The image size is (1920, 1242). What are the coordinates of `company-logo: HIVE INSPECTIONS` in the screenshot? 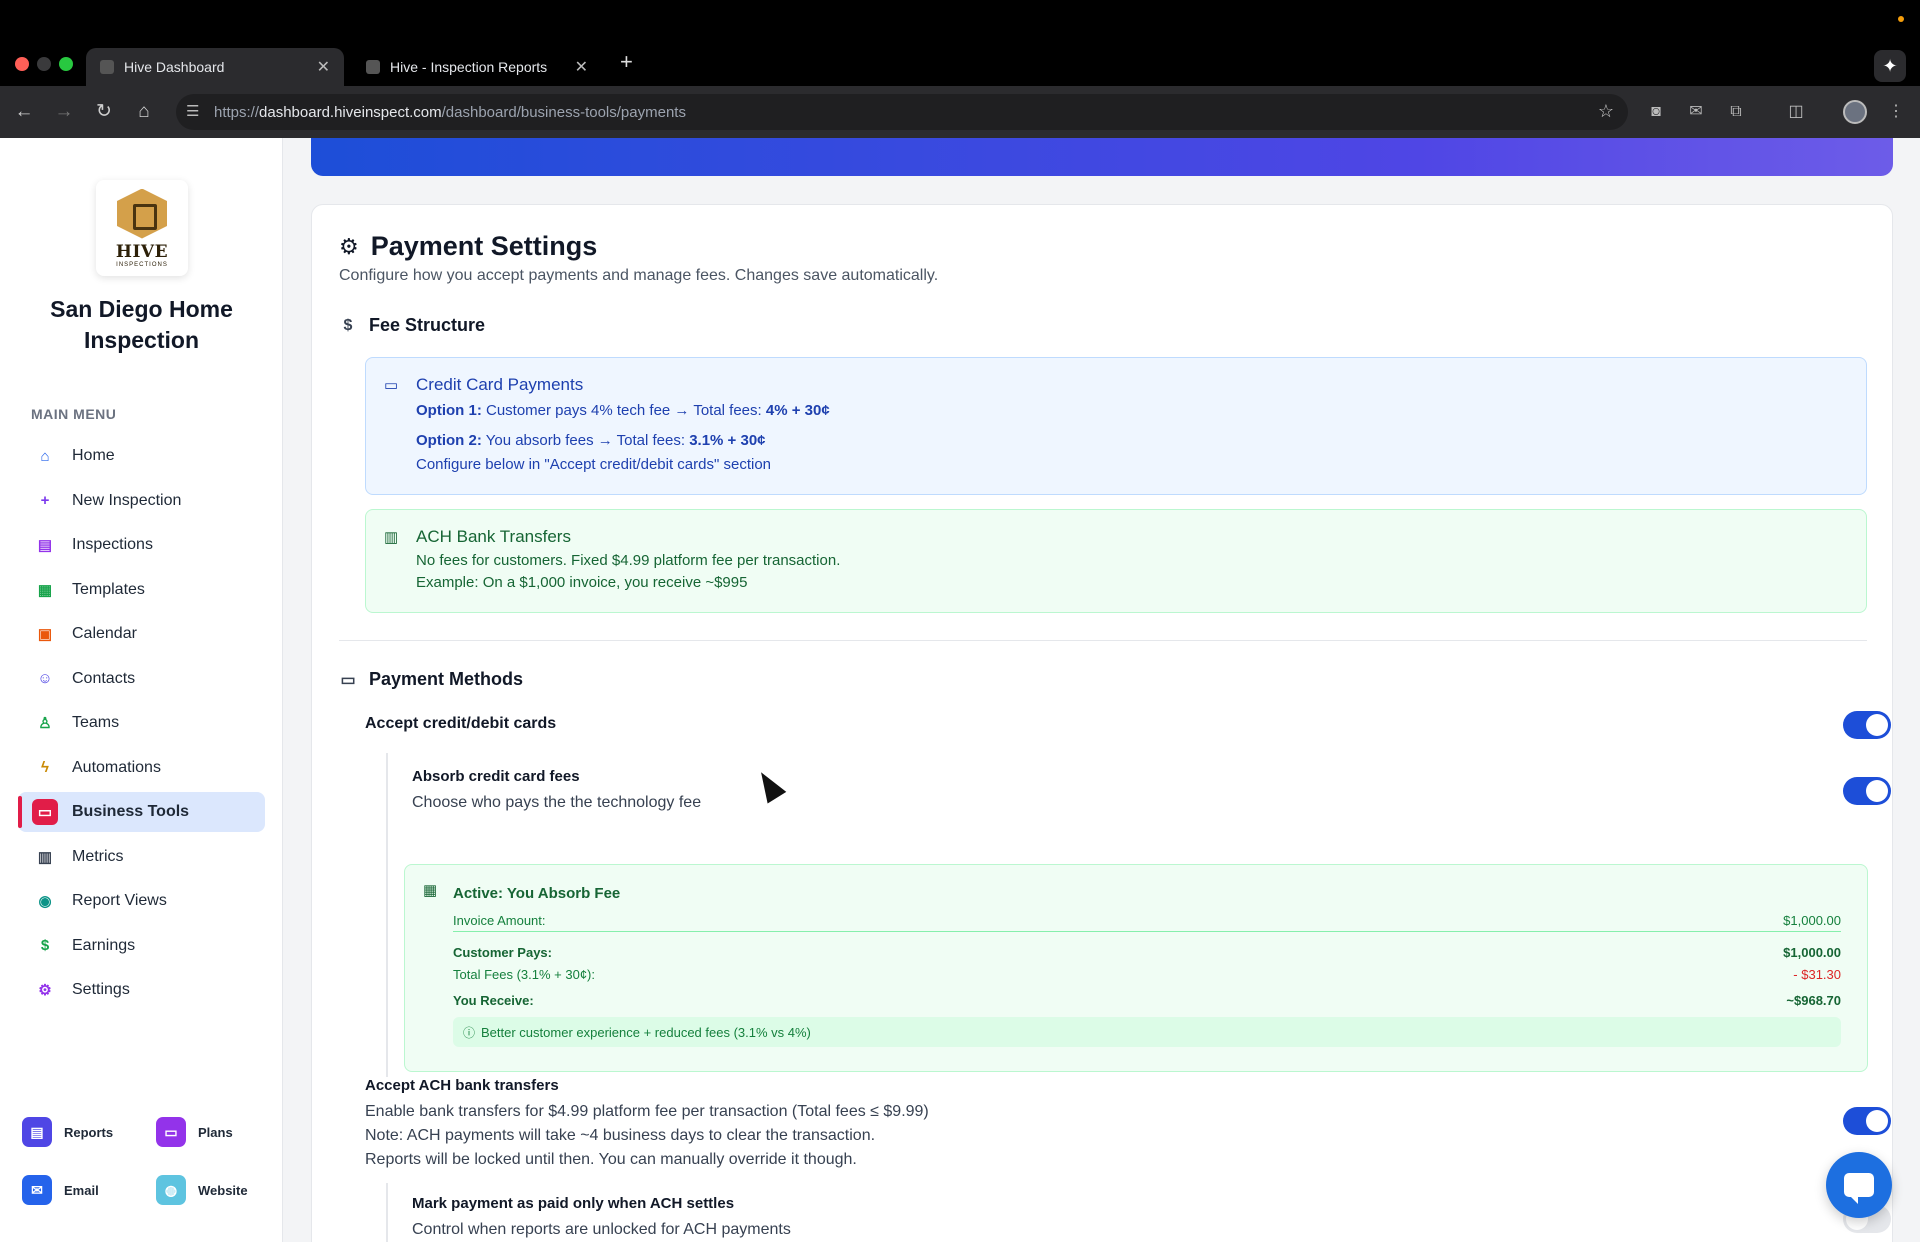 It's located at (142, 228).